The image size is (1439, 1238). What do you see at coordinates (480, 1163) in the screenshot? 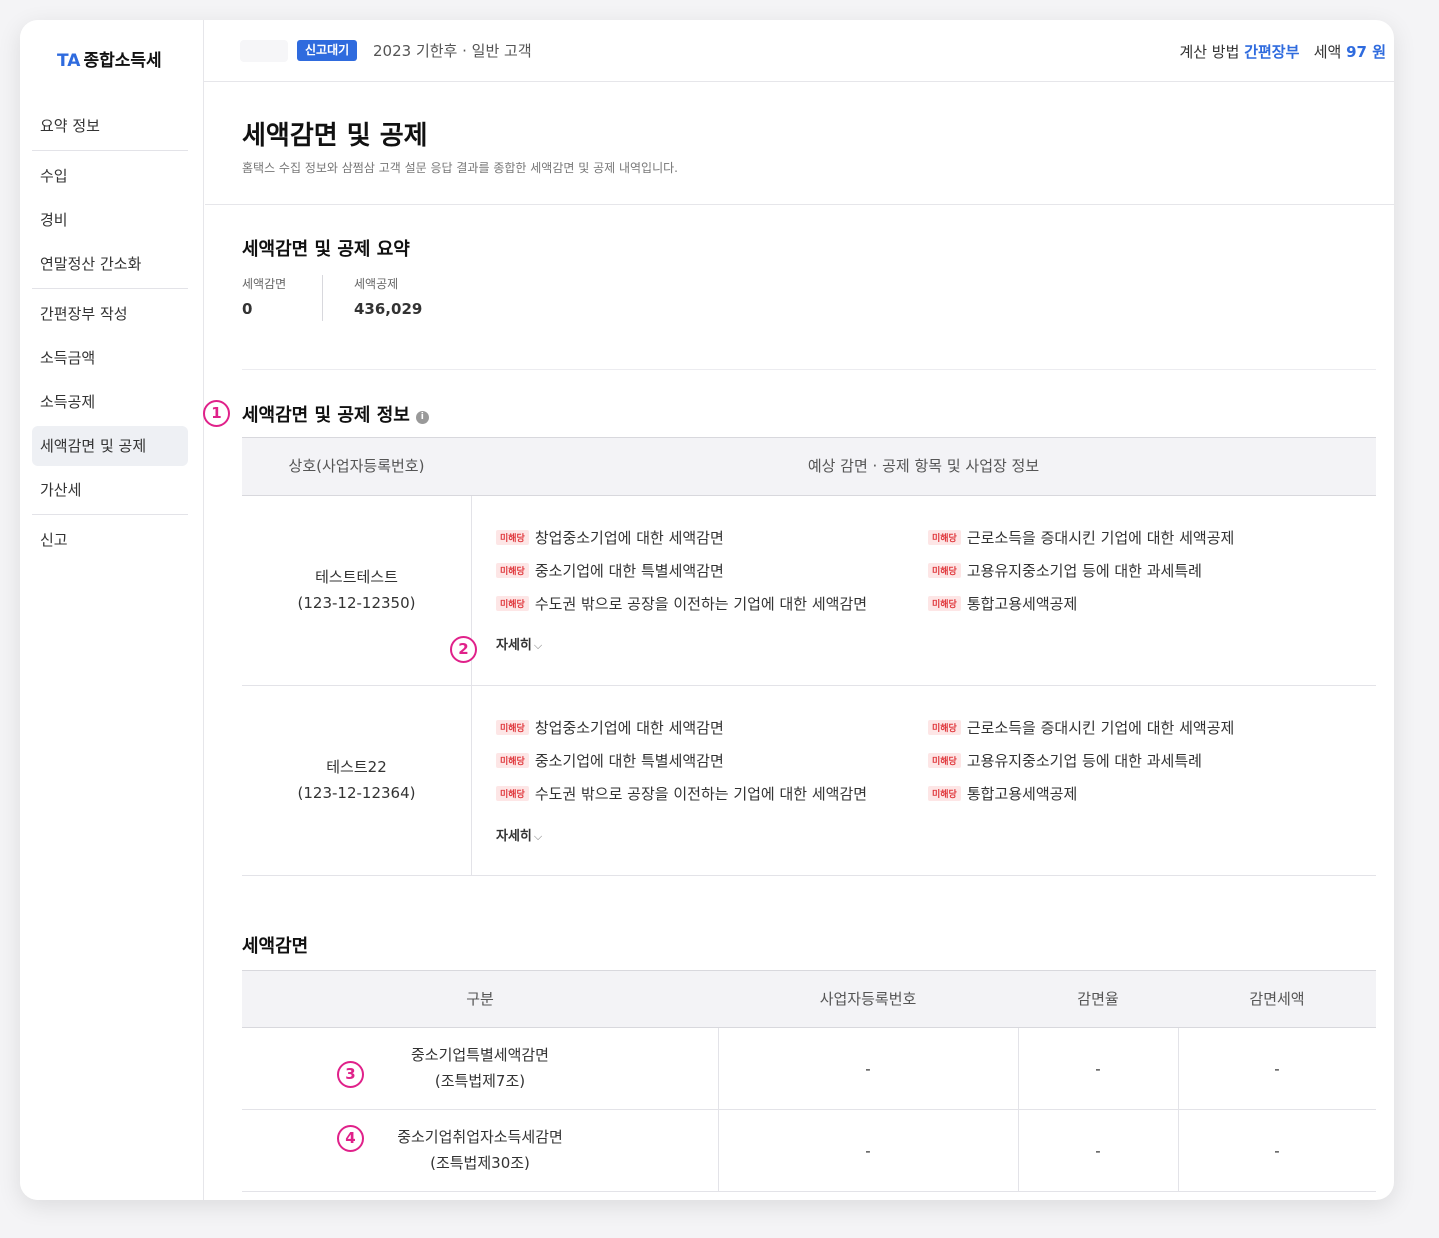
I see `reduction-law: (조특법제30조)` at bounding box center [480, 1163].